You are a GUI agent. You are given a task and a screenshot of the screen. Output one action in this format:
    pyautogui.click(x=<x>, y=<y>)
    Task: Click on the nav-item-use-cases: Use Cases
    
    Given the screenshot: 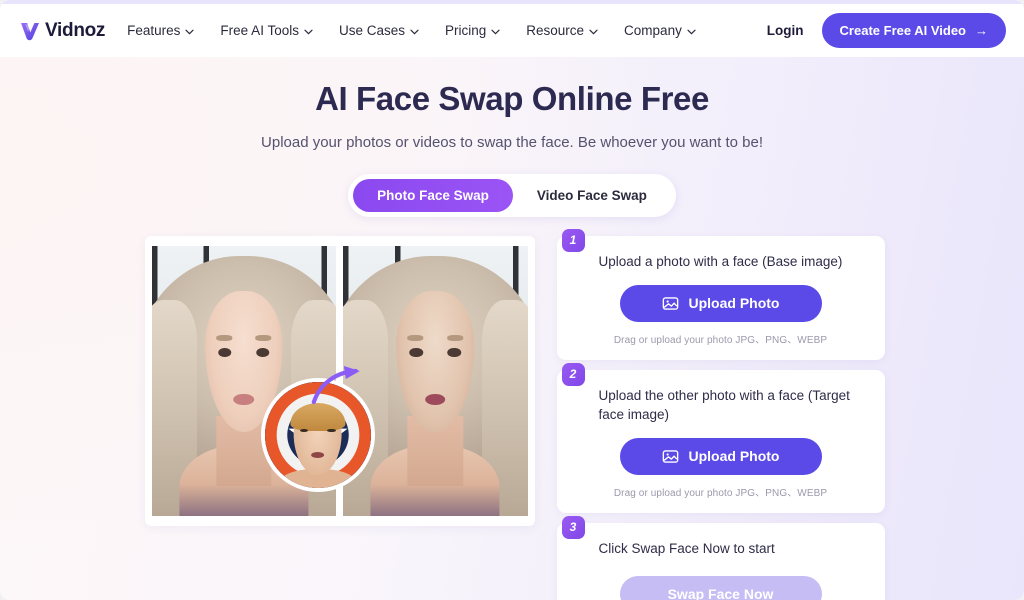 What is the action you would take?
    pyautogui.click(x=379, y=30)
    